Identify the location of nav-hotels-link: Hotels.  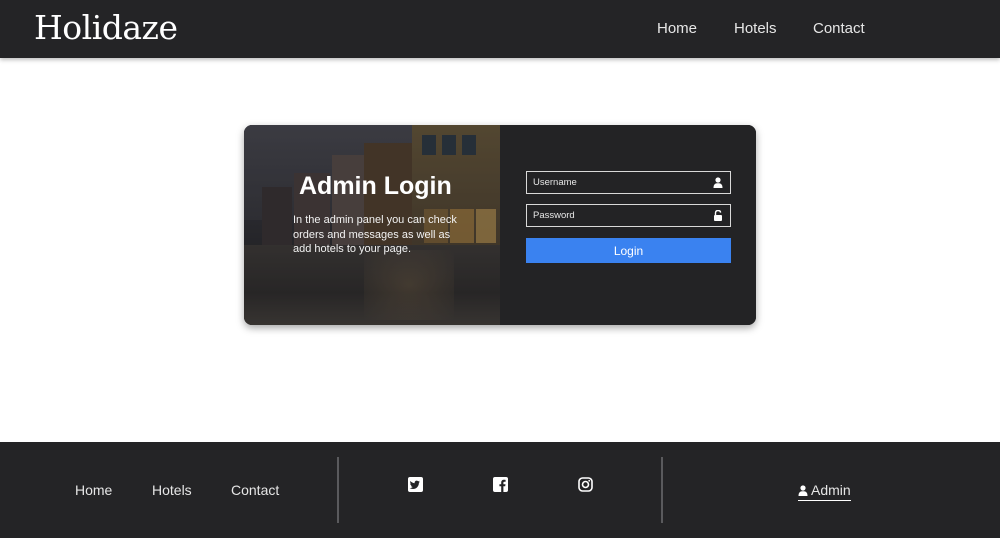
(755, 29).